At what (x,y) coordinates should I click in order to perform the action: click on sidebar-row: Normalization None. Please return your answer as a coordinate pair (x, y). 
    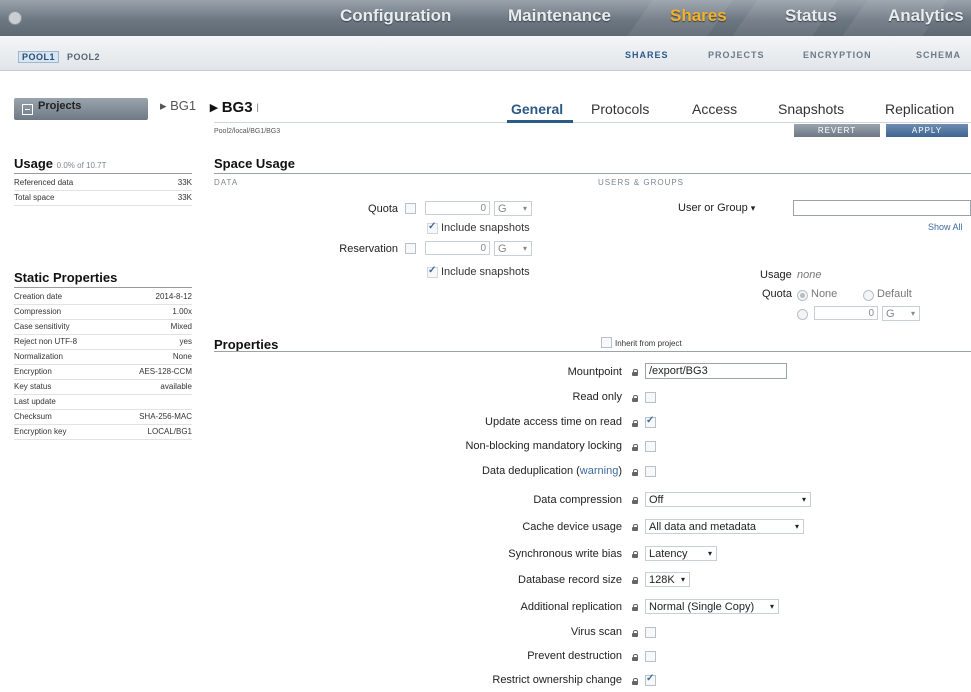
    Looking at the image, I should click on (103, 357).